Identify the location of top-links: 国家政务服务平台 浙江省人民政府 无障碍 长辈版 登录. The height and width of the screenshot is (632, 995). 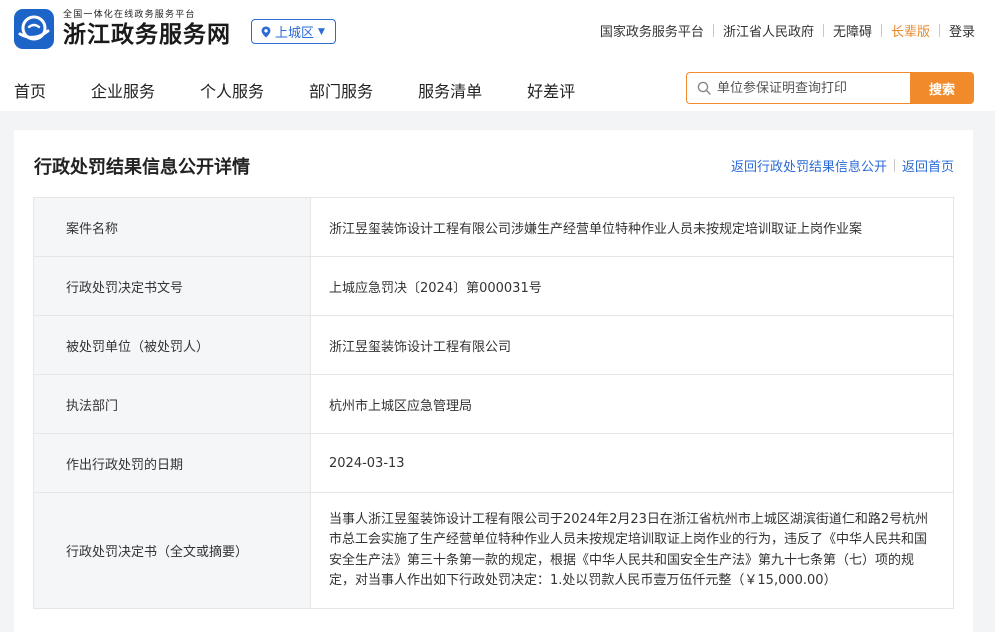
(787, 30).